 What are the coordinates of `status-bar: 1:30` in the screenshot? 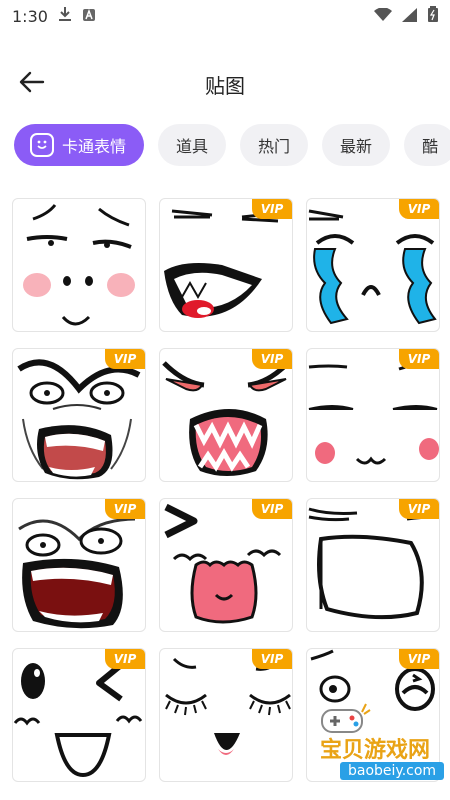 It's located at (225, 16).